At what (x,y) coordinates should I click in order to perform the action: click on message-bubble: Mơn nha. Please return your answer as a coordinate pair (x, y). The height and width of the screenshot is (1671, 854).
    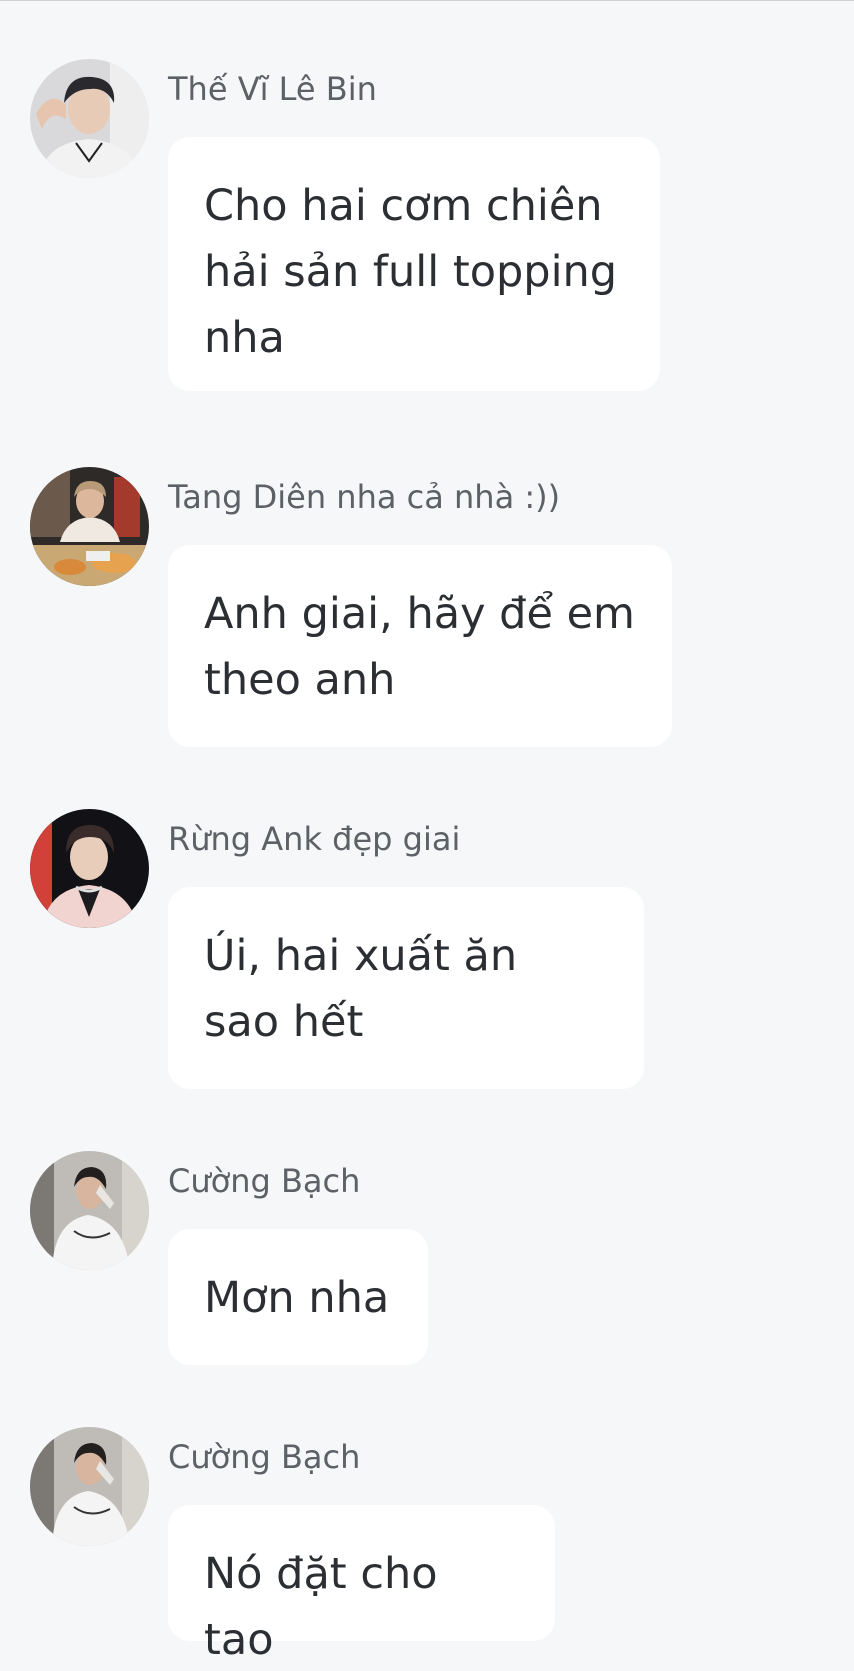
    Looking at the image, I should click on (298, 1297).